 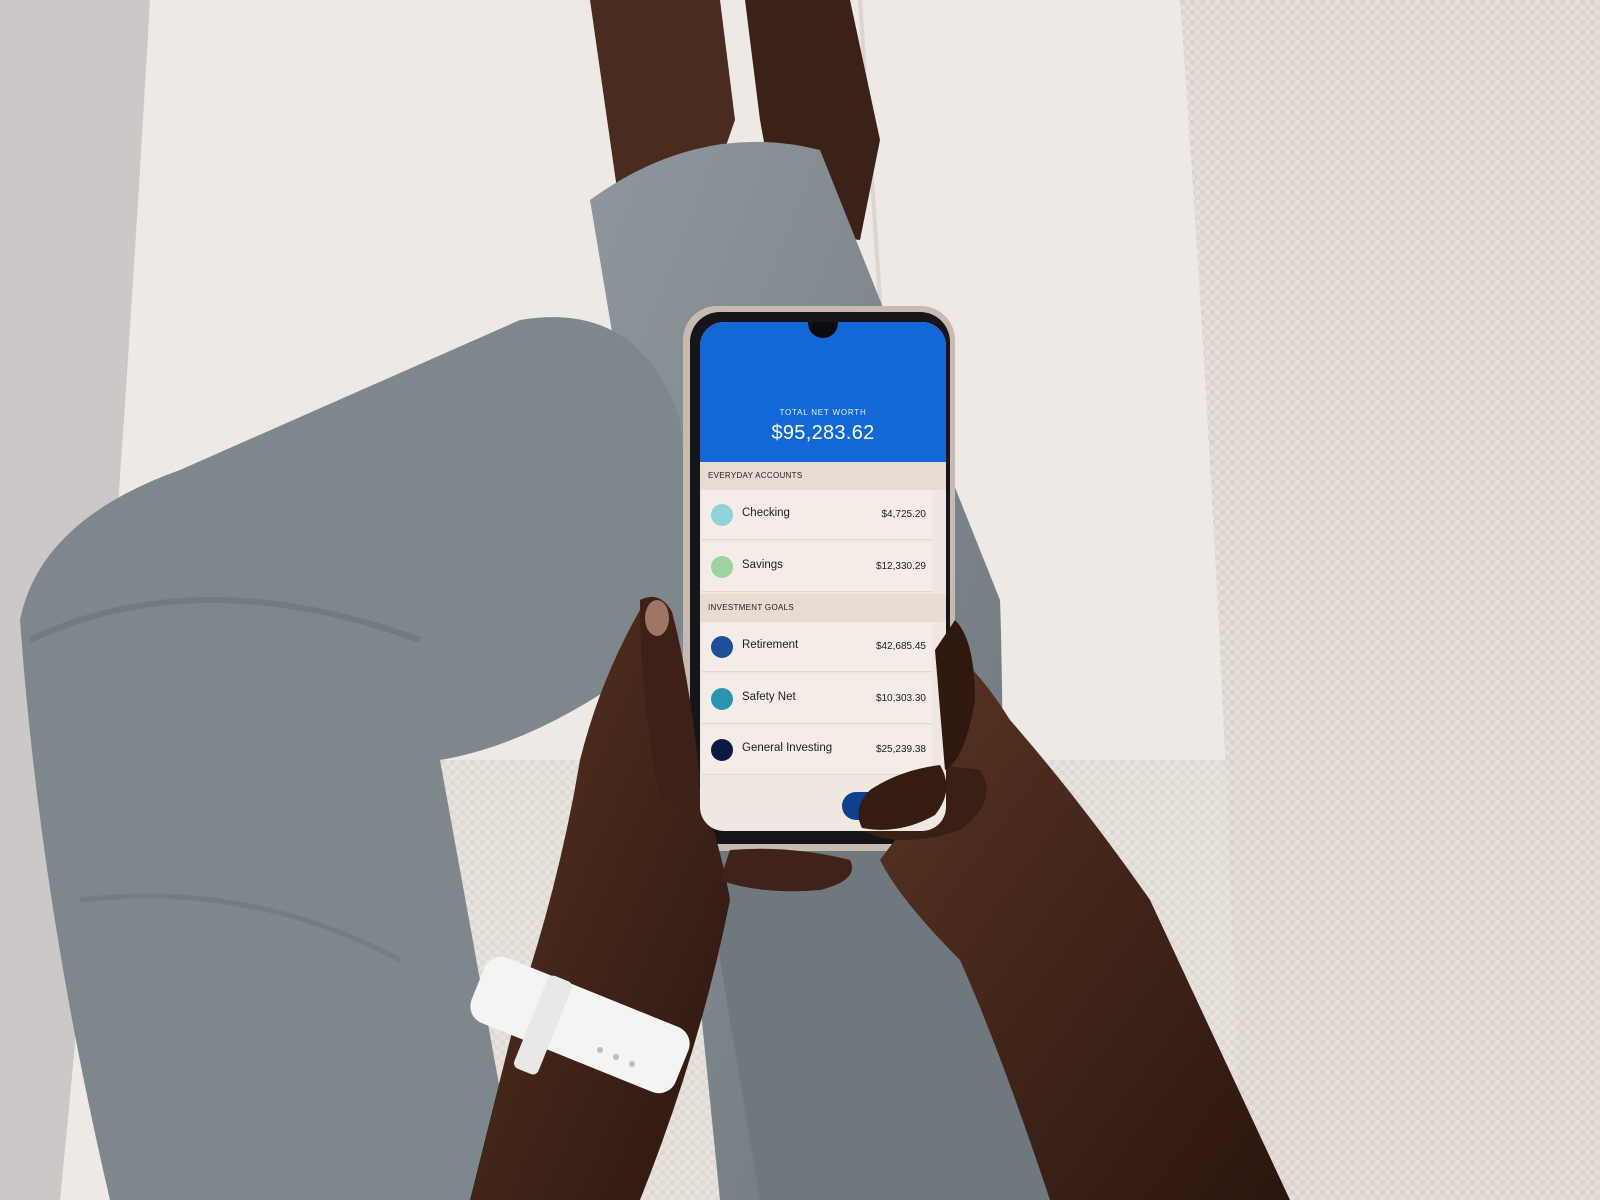 I want to click on deposit-button: Dep, so click(x=887, y=806).